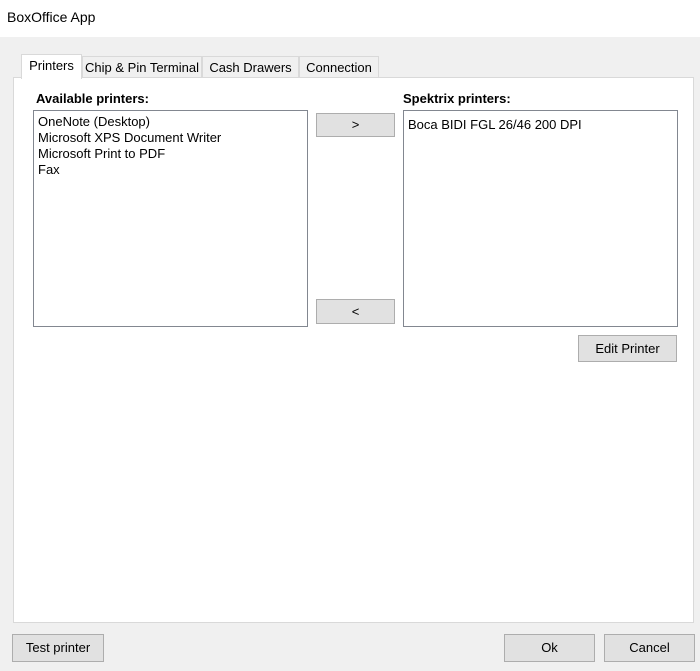 This screenshot has width=700, height=671. Describe the element at coordinates (170, 154) in the screenshot. I see `list-item: Microsoft Print to PDF` at that location.